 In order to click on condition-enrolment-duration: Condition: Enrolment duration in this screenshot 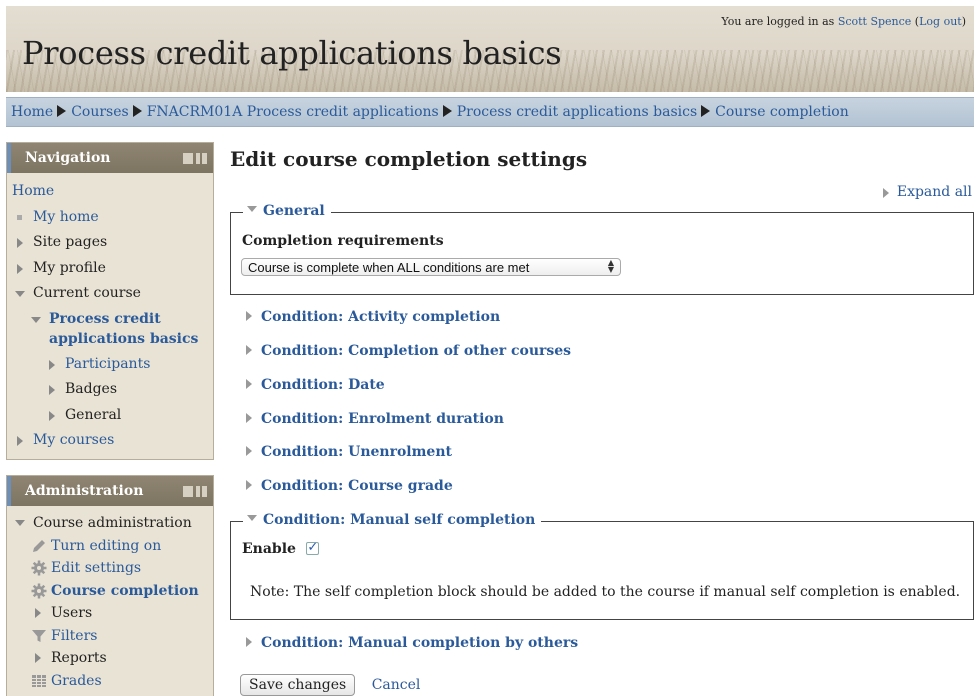, I will do `click(375, 419)`.